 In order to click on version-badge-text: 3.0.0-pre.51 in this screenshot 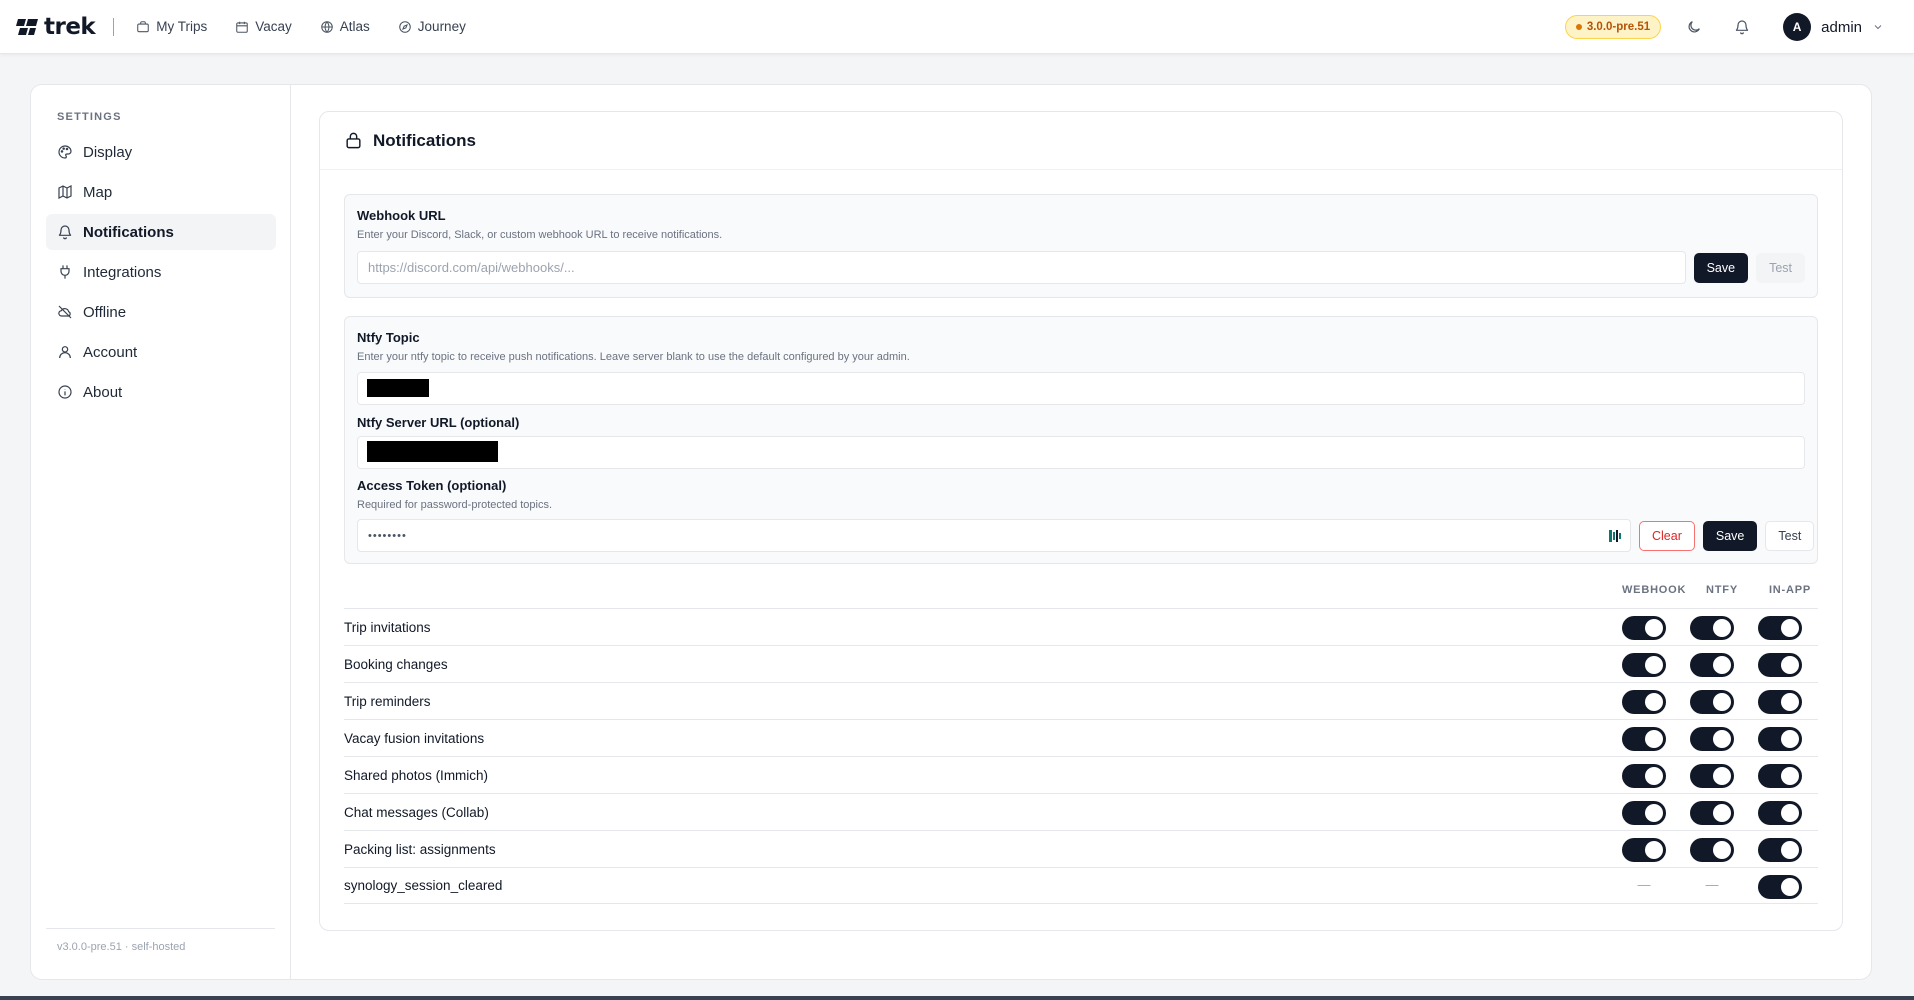, I will do `click(1618, 27)`.